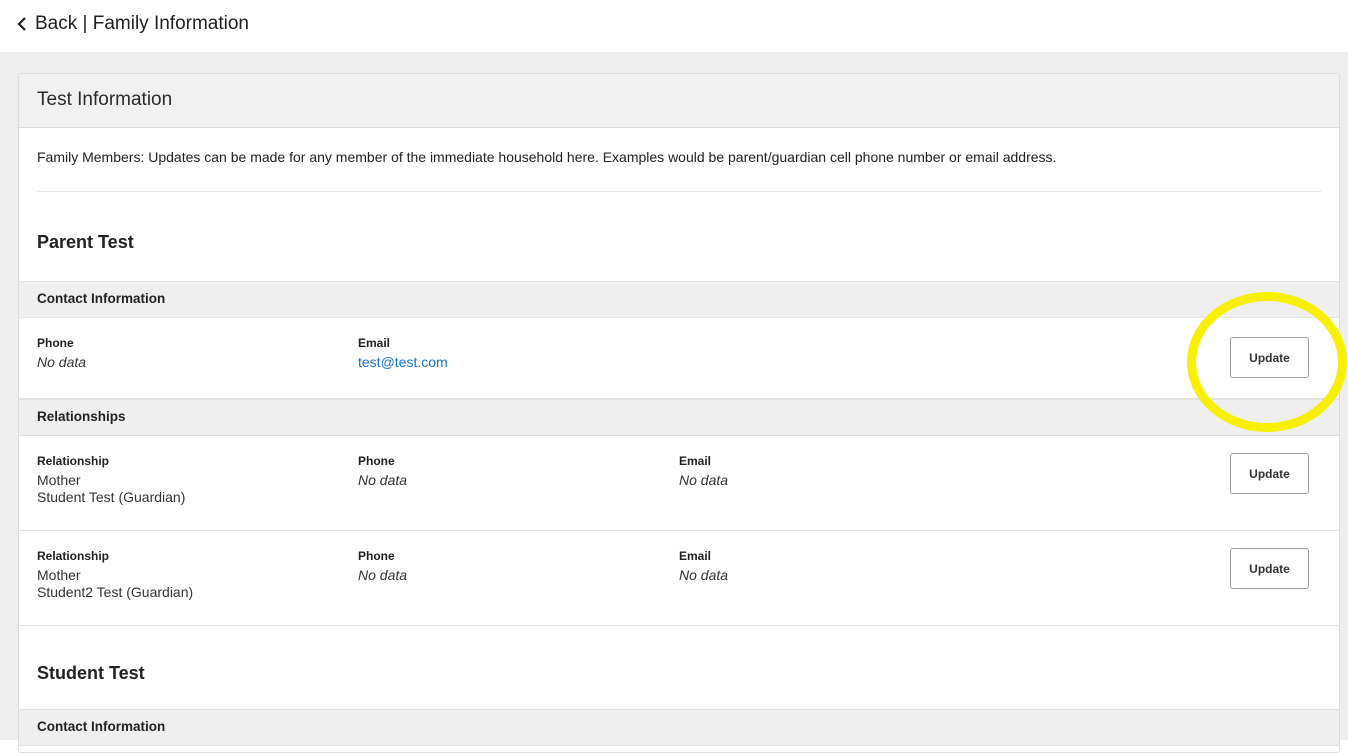 This screenshot has width=1348, height=753. Describe the element at coordinates (403, 362) in the screenshot. I see `email-link: test@test.com` at that location.